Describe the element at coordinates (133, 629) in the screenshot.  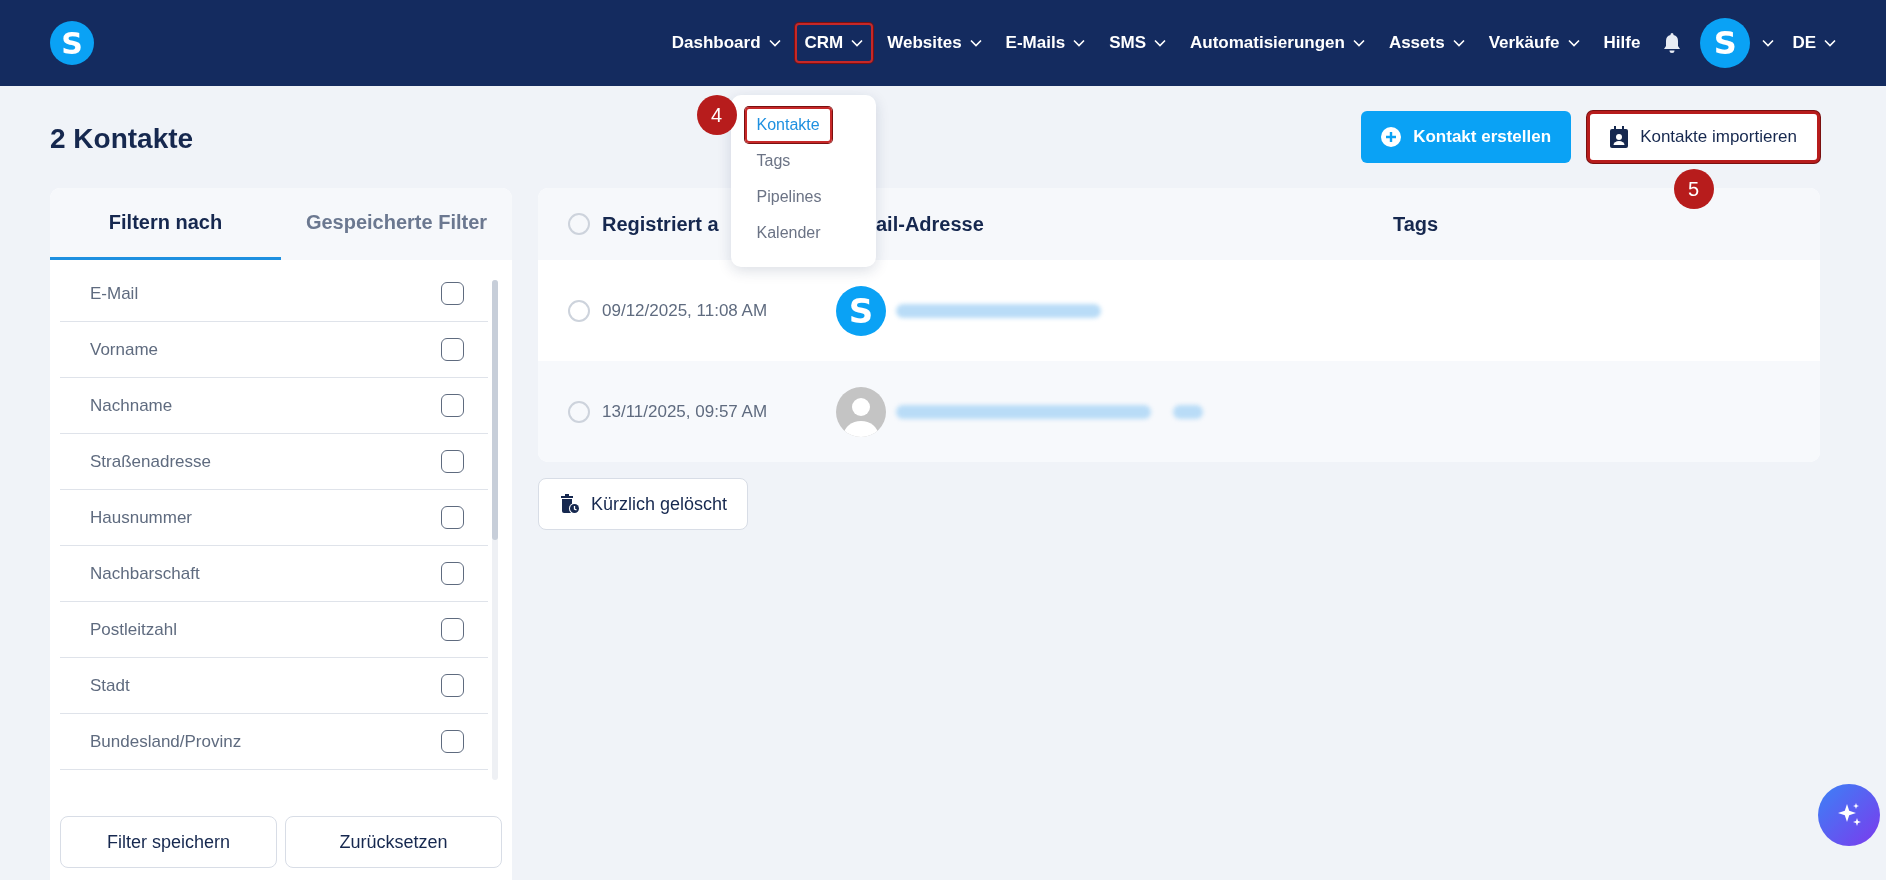
I see `filter-field-label: Postleitzahl` at that location.